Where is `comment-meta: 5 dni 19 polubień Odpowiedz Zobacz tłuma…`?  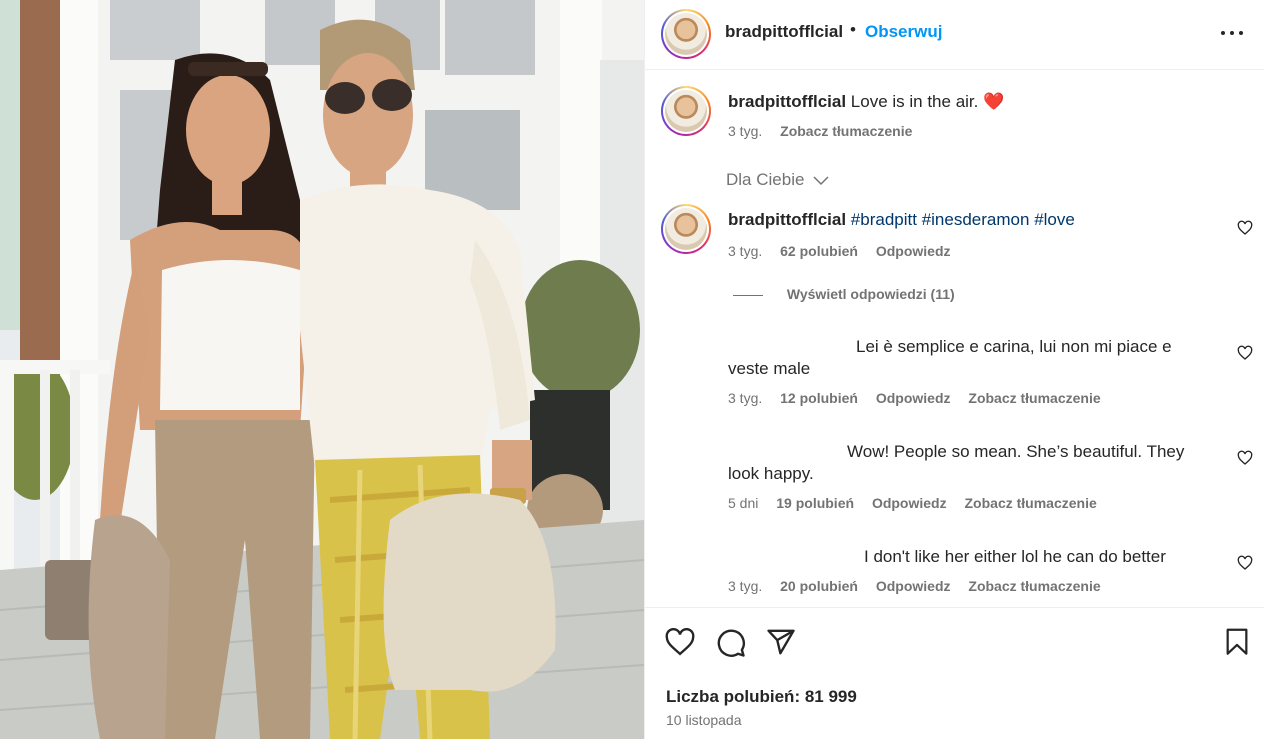 comment-meta: 5 dni 19 polubień Odpowiedz Zobacz tłuma… is located at coordinates (912, 503).